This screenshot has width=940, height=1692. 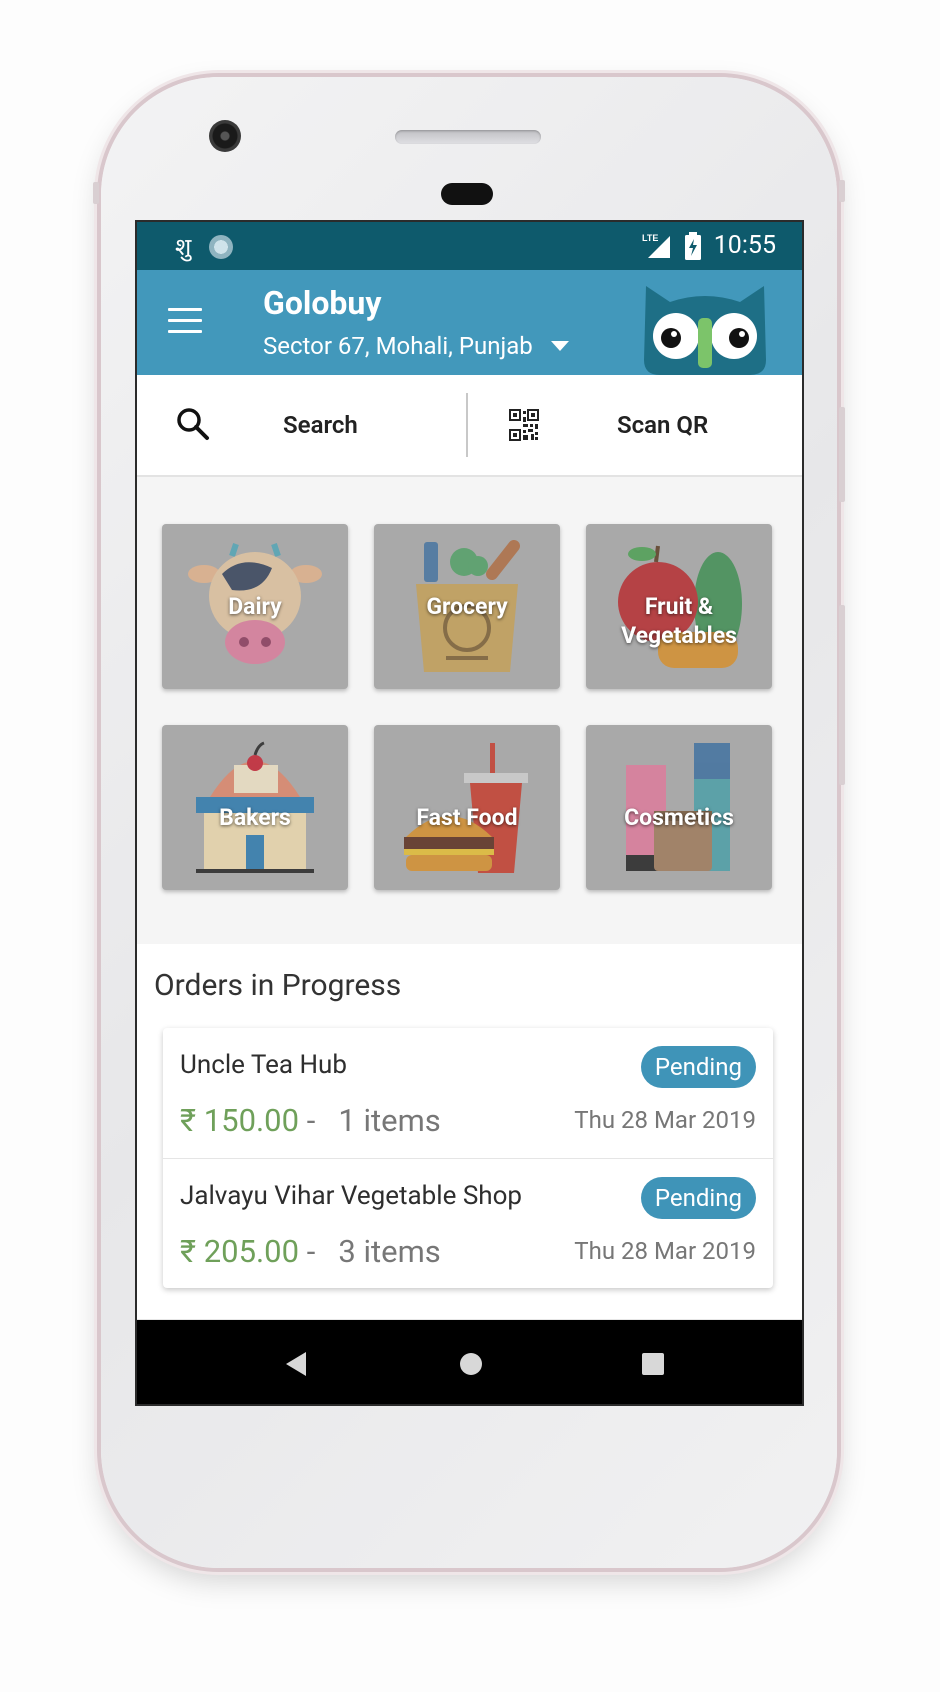 I want to click on recents-icon, so click(x=653, y=1364).